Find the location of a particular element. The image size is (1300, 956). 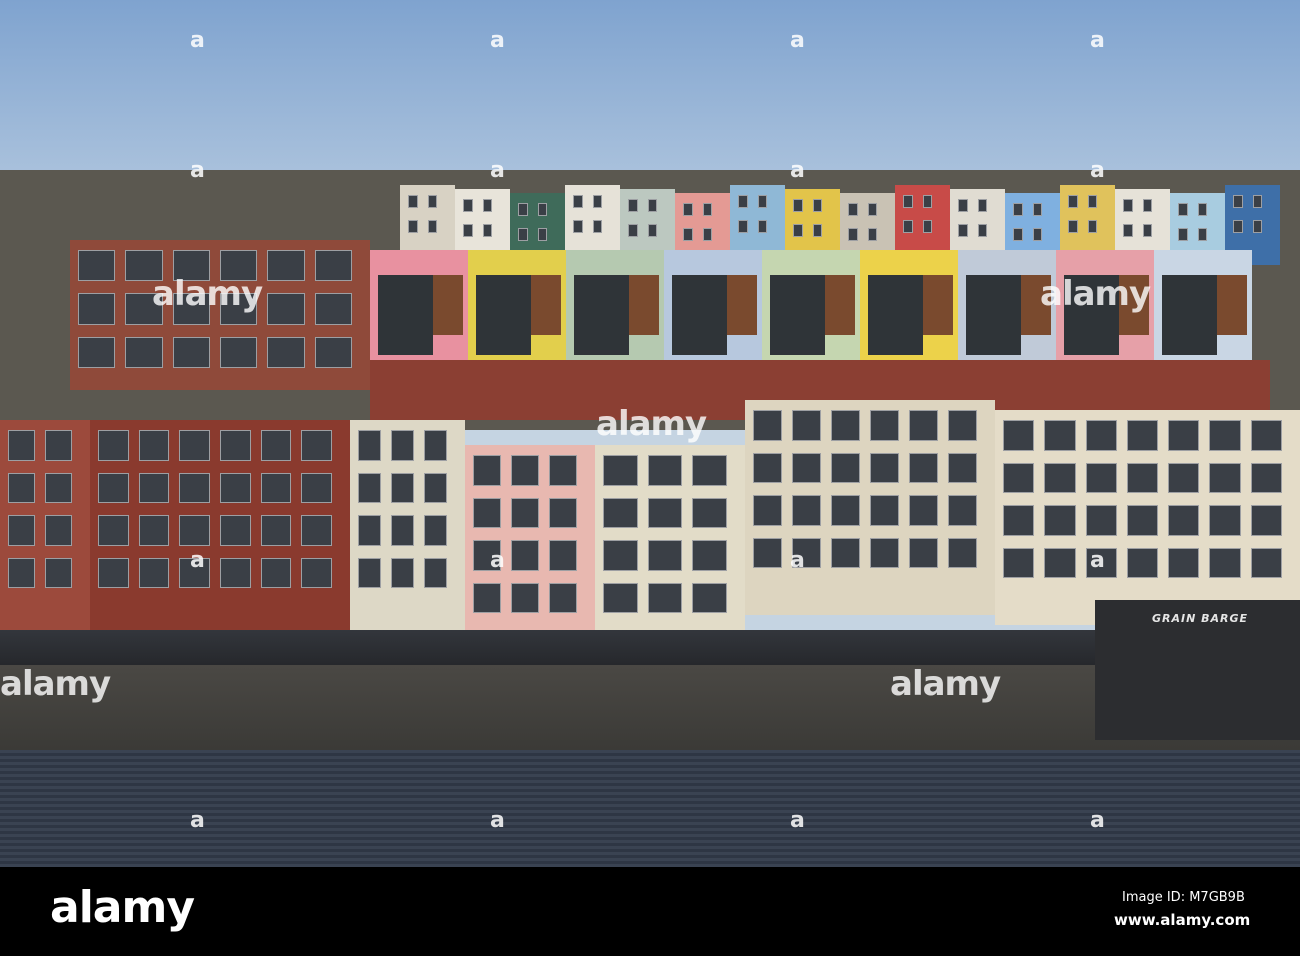

site-url: www.alamy.com is located at coordinates (1182, 920).